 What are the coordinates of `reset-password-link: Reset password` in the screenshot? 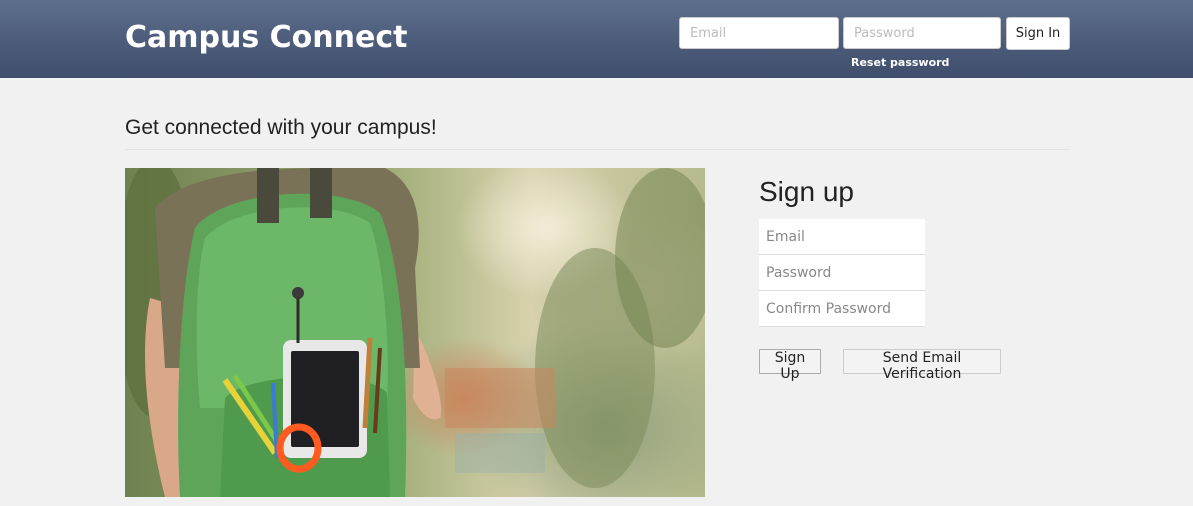 It's located at (900, 62).